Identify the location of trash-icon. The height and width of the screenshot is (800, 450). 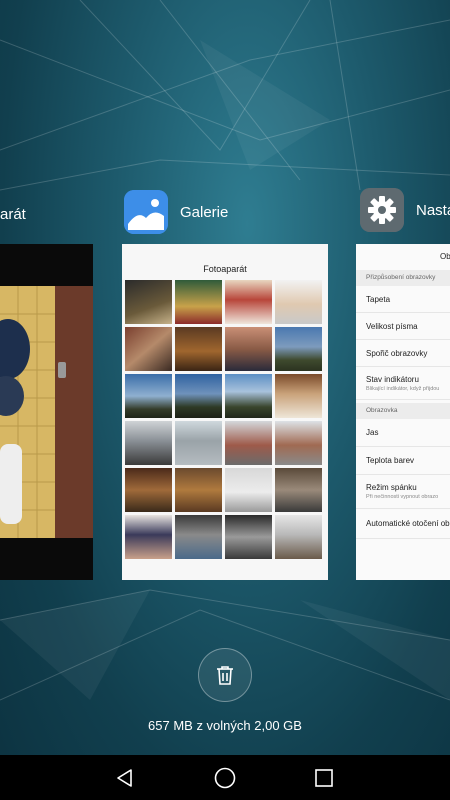
(225, 675).